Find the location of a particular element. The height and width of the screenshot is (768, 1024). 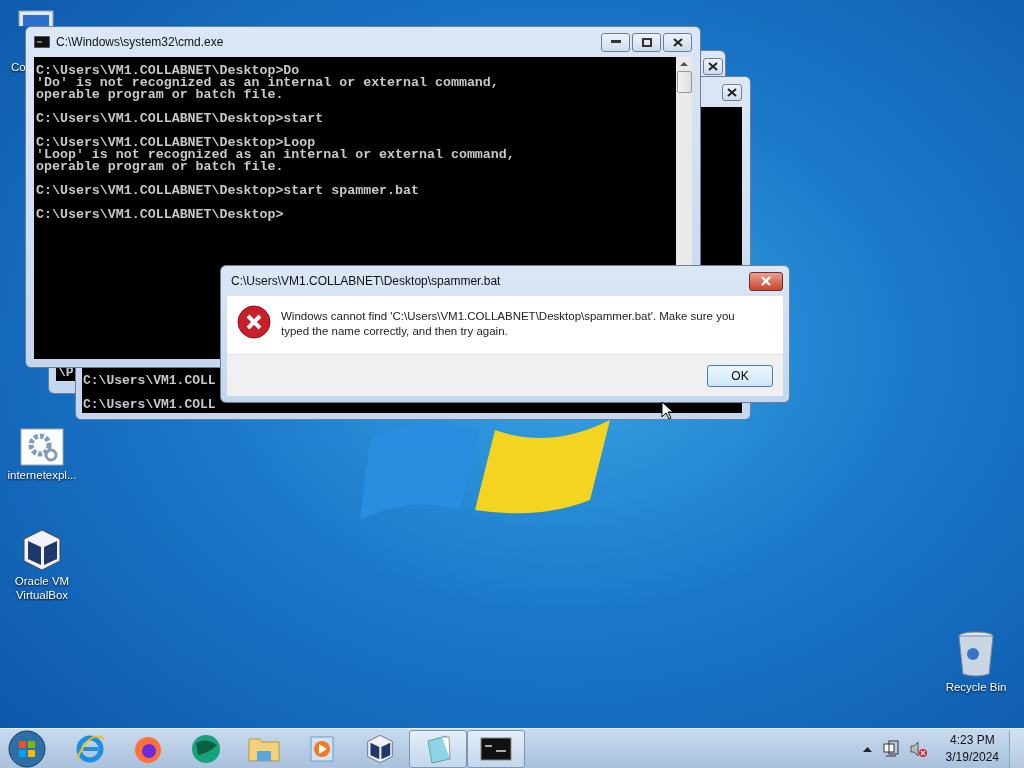

ok-button: OK is located at coordinates (740, 375).